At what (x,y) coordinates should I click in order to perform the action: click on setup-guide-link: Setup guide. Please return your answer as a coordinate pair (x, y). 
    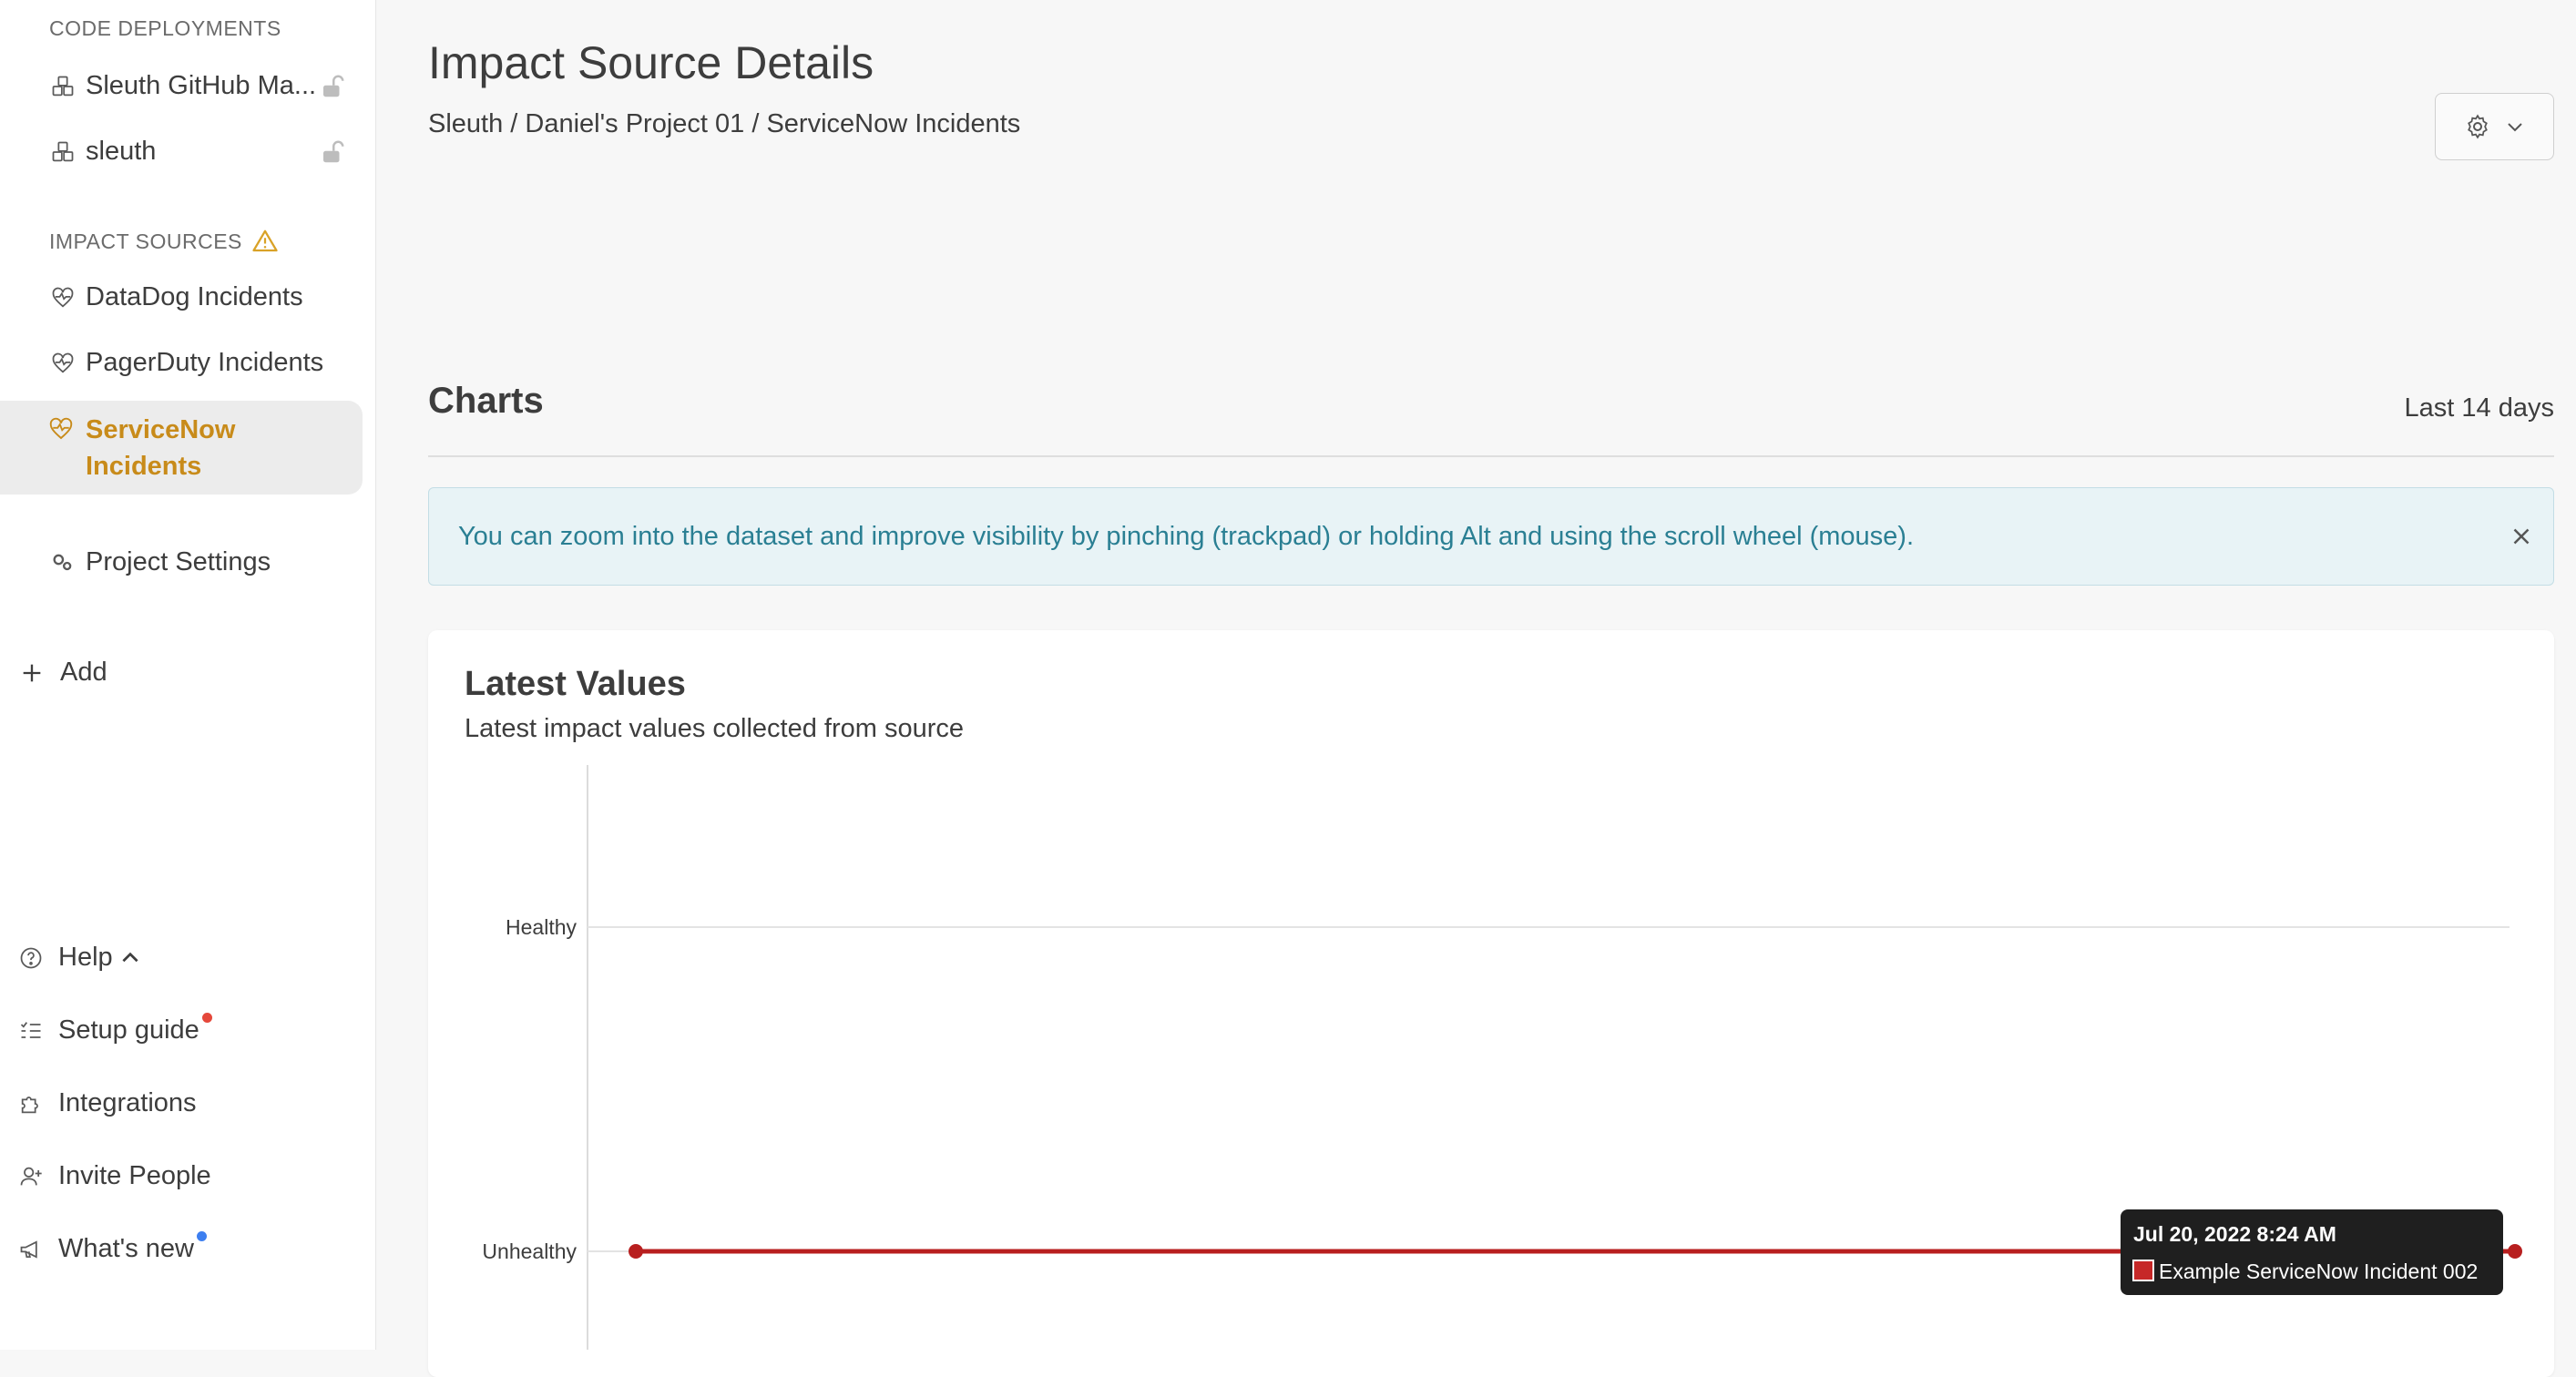
    Looking at the image, I should click on (115, 1029).